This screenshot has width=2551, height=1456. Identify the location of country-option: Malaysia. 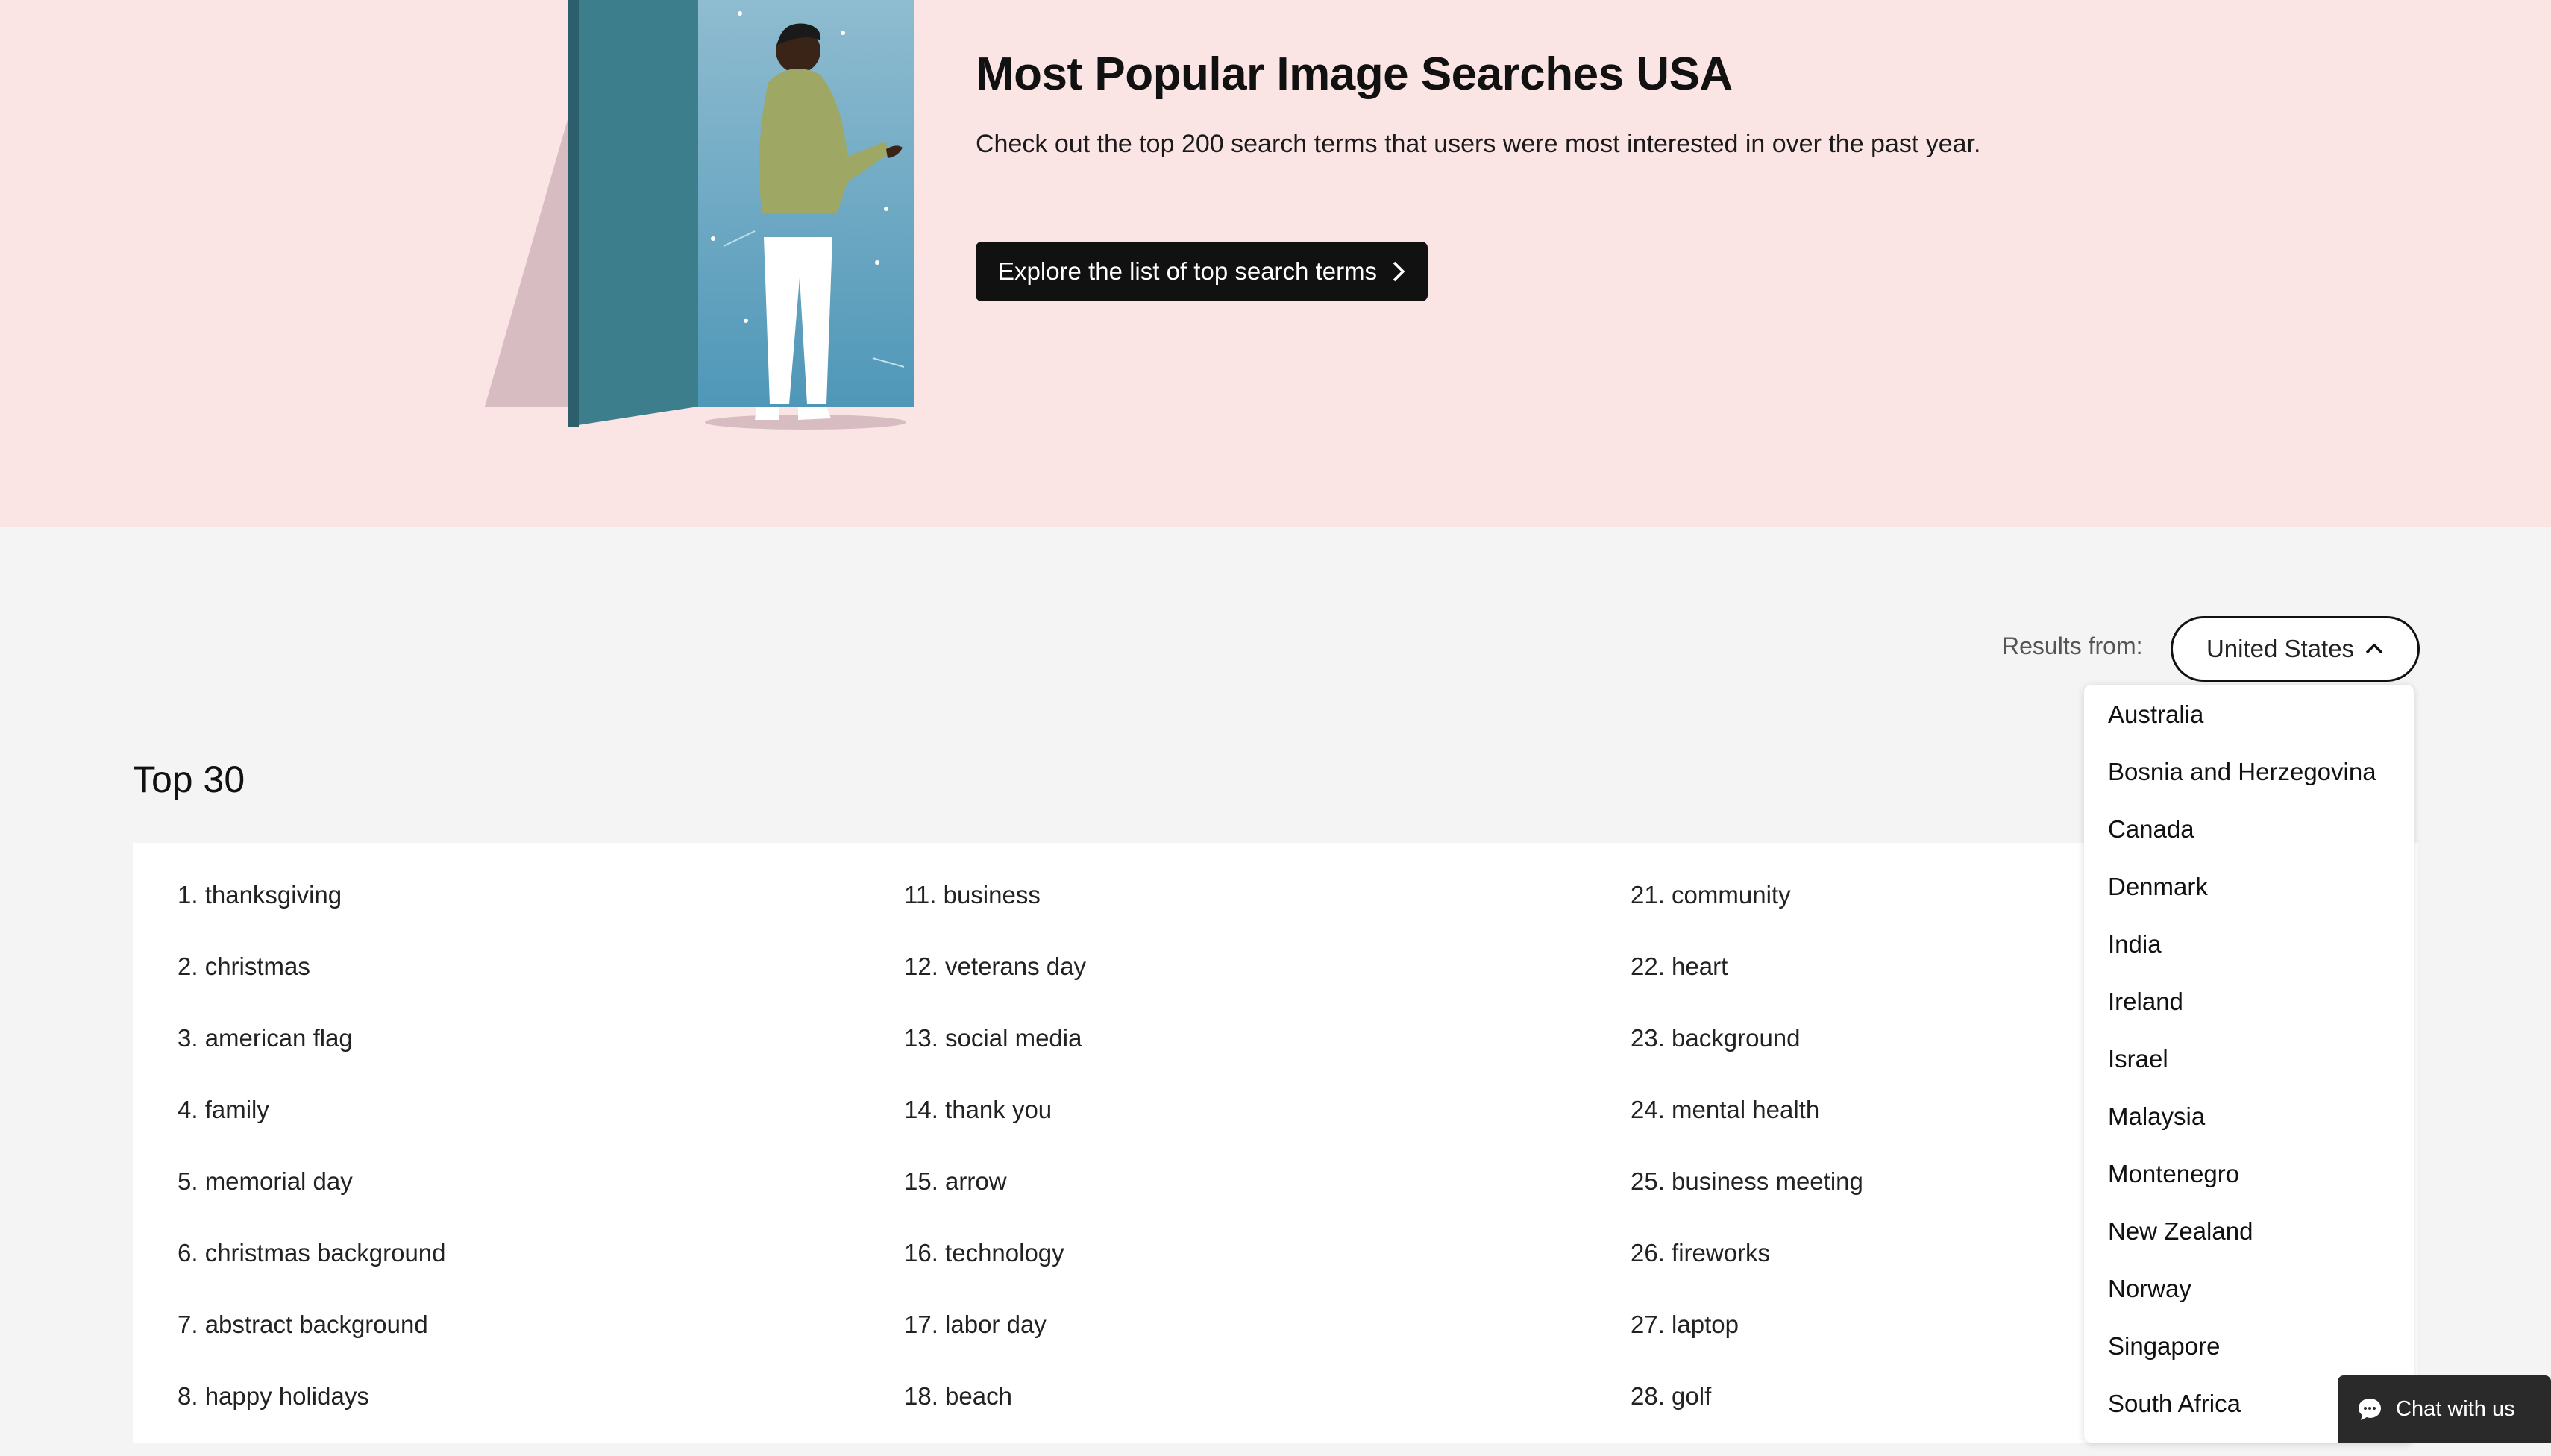
(2249, 1116).